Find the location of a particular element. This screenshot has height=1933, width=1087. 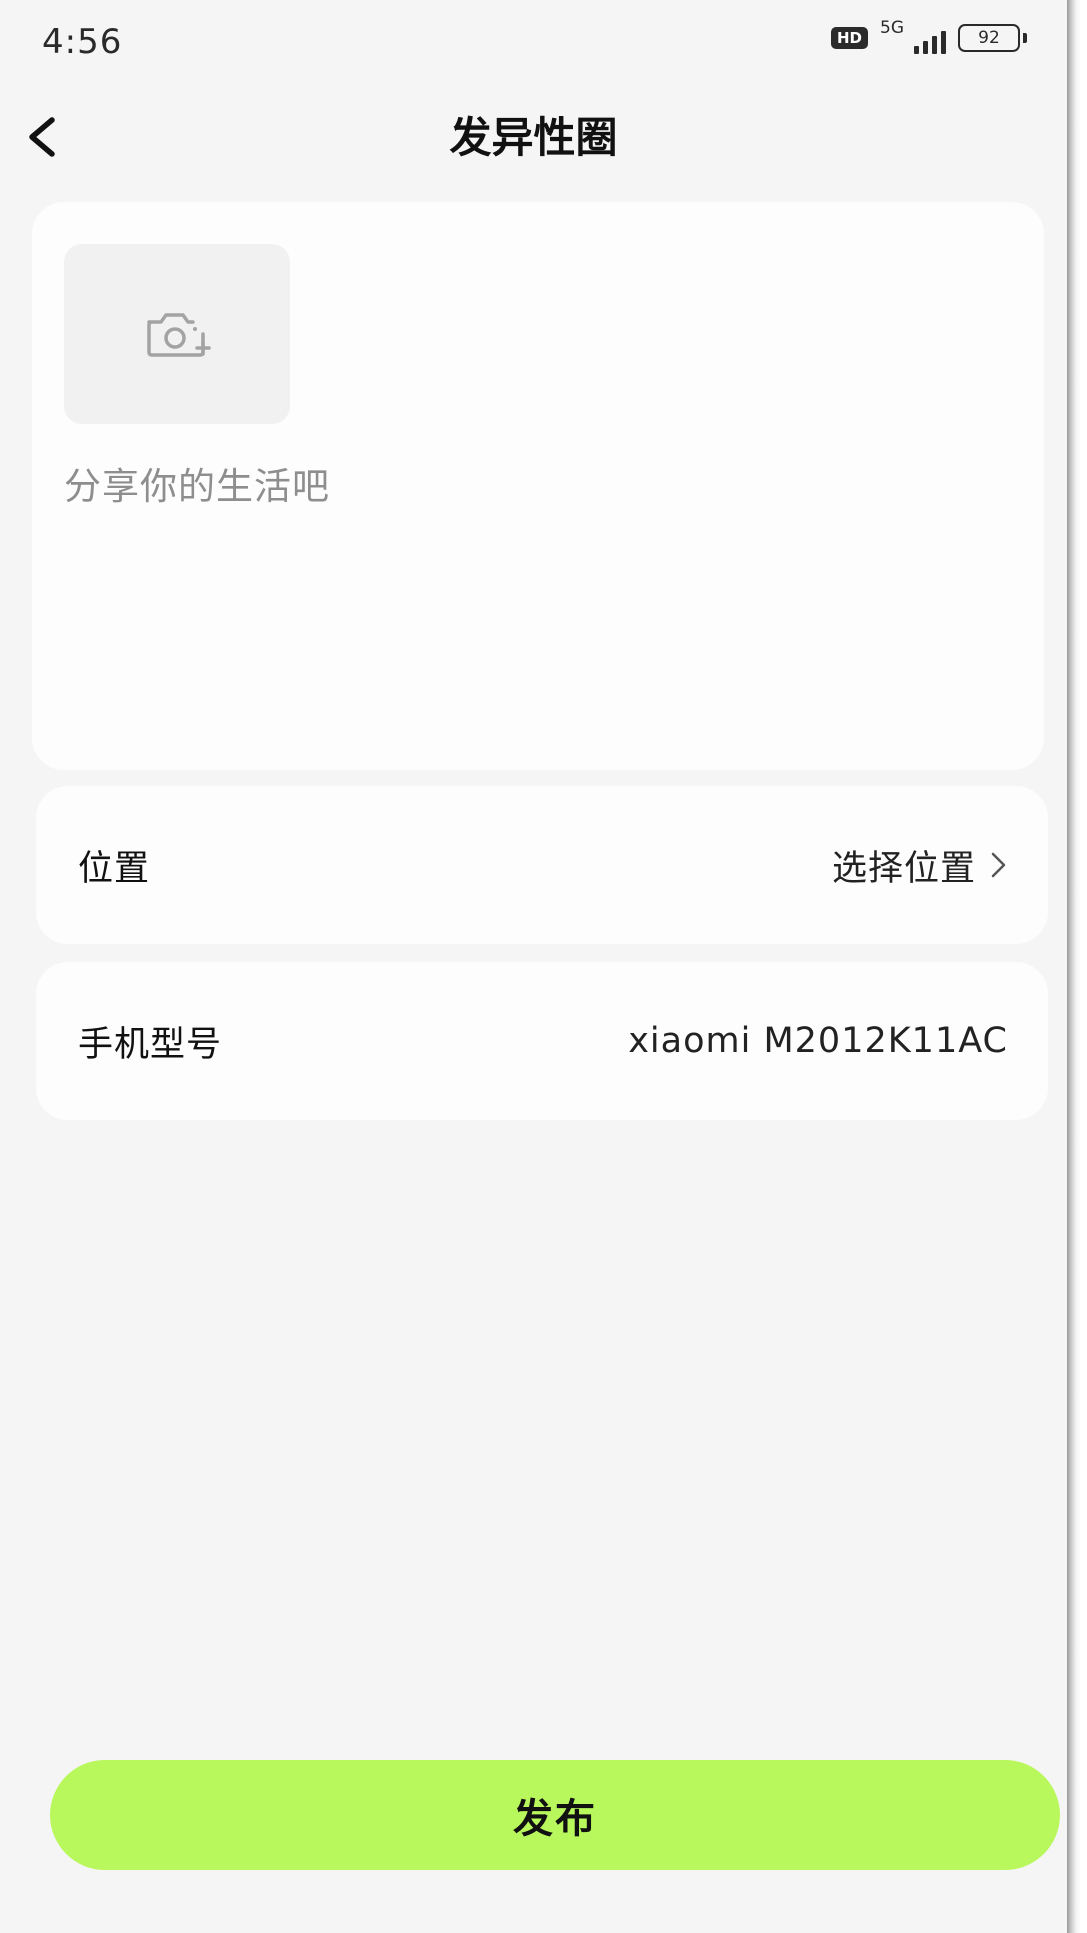

publish-button: 发布 is located at coordinates (555, 1815).